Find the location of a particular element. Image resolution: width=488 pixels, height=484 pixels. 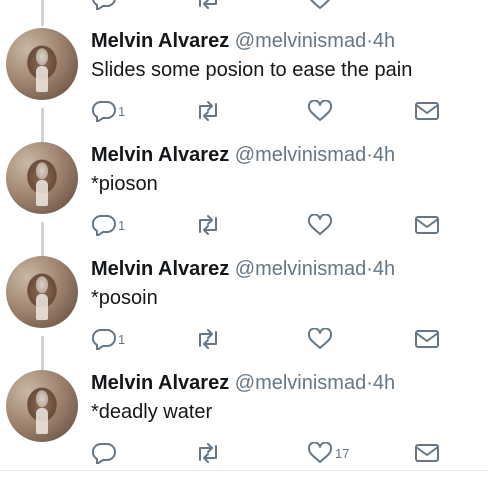

like-count: 17 is located at coordinates (342, 453).